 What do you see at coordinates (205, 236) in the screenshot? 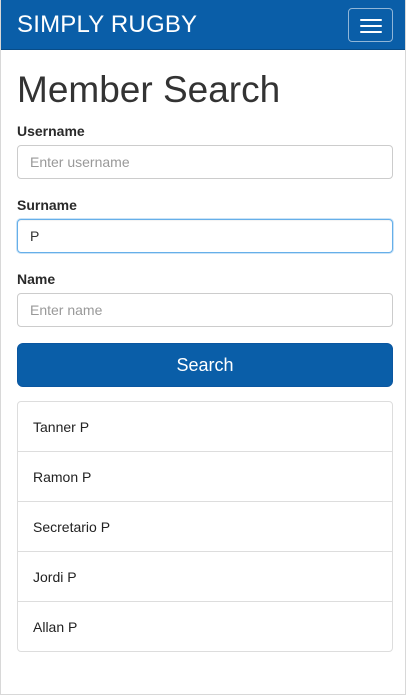
I see `surname-input` at bounding box center [205, 236].